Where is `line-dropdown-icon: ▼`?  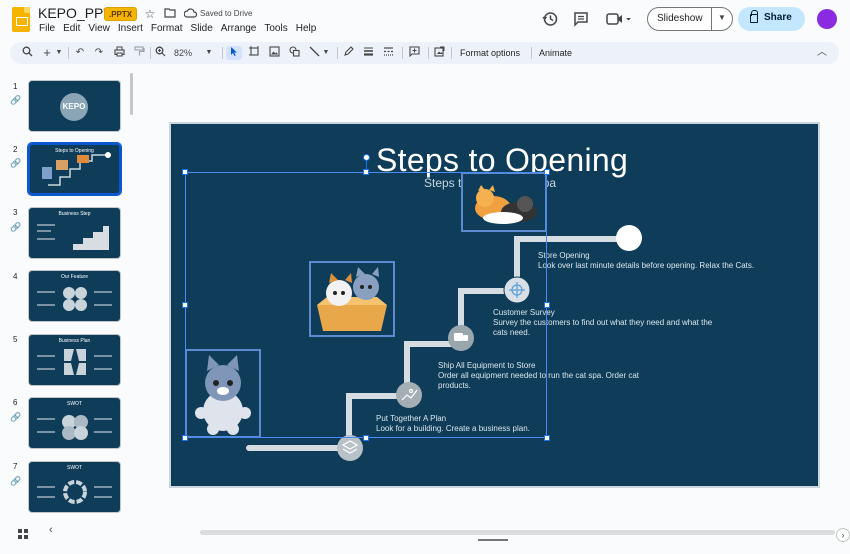
line-dropdown-icon: ▼ is located at coordinates (326, 53).